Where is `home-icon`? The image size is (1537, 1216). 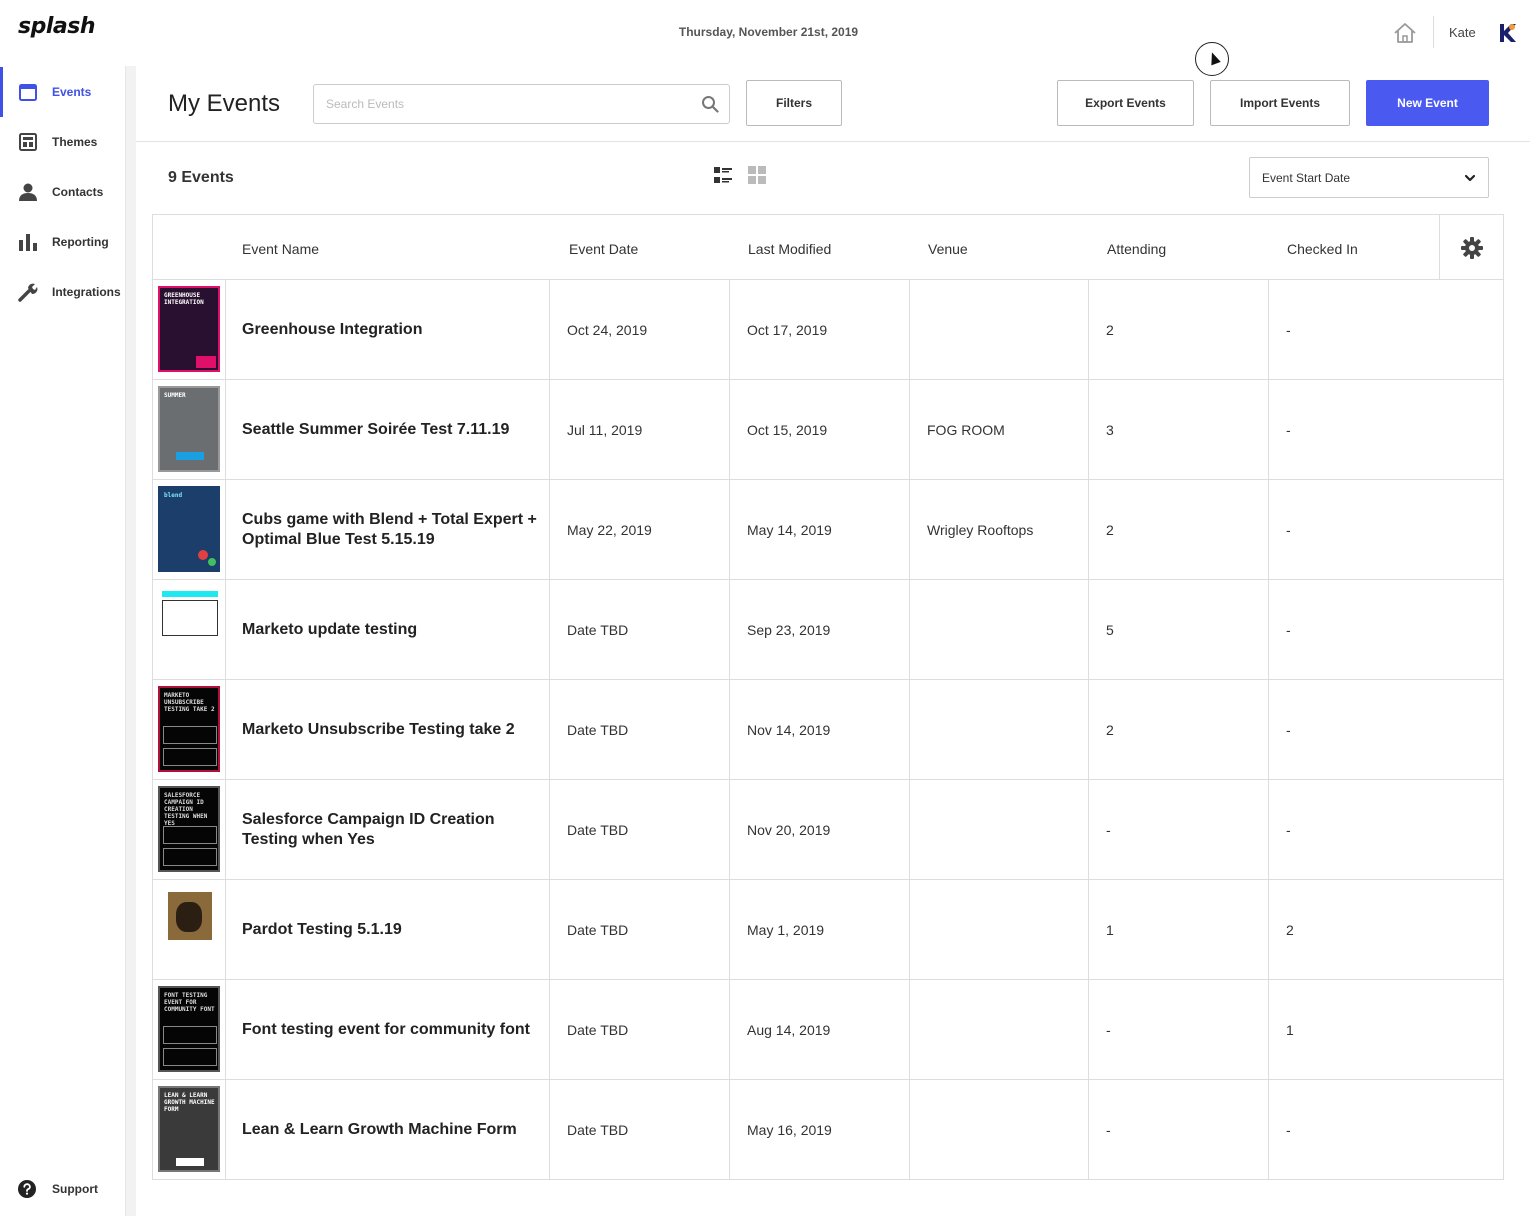
home-icon is located at coordinates (1405, 33).